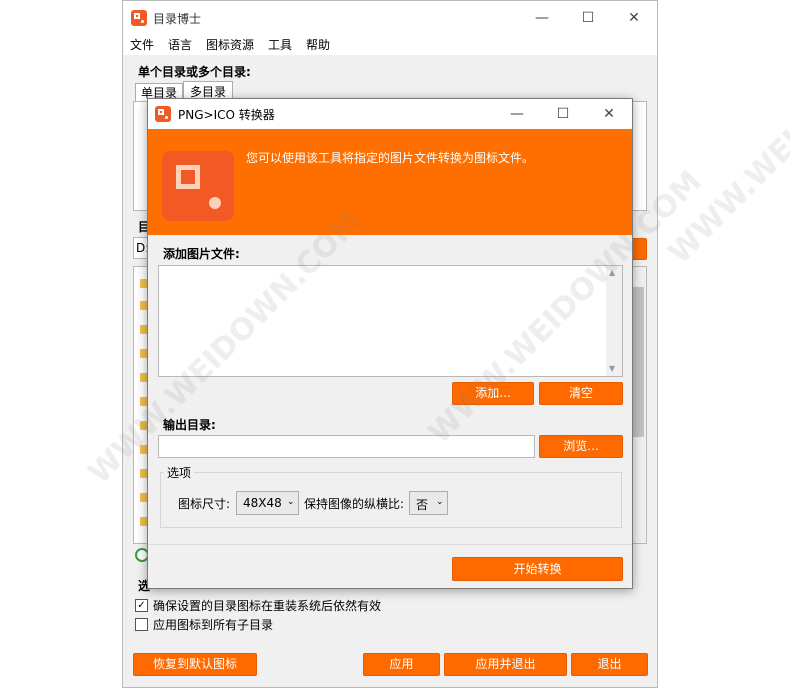 The image size is (790, 688). What do you see at coordinates (390, 18) in the screenshot?
I see `main-title-bar: 目录博士 — ☐ ✕` at bounding box center [390, 18].